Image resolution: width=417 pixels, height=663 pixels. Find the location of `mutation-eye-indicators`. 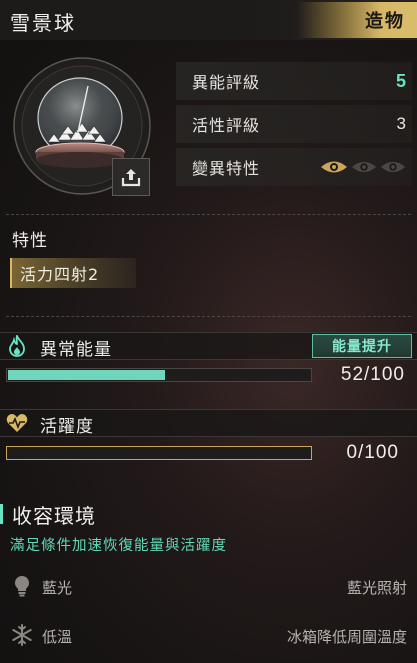

mutation-eye-indicators is located at coordinates (363, 167).